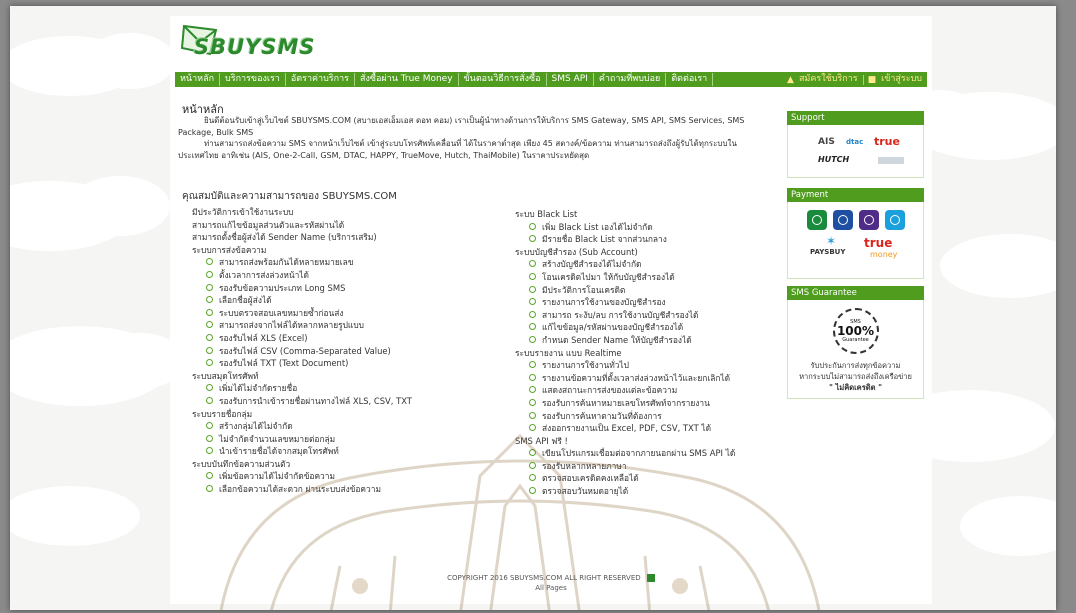 The image size is (1076, 613). What do you see at coordinates (887, 141) in the screenshot?
I see `true-logo: true` at bounding box center [887, 141].